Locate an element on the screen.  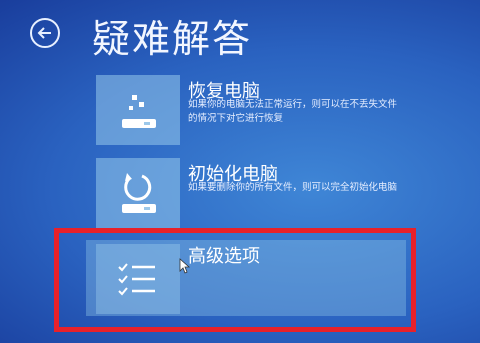
checklist-icon is located at coordinates (136, 279).